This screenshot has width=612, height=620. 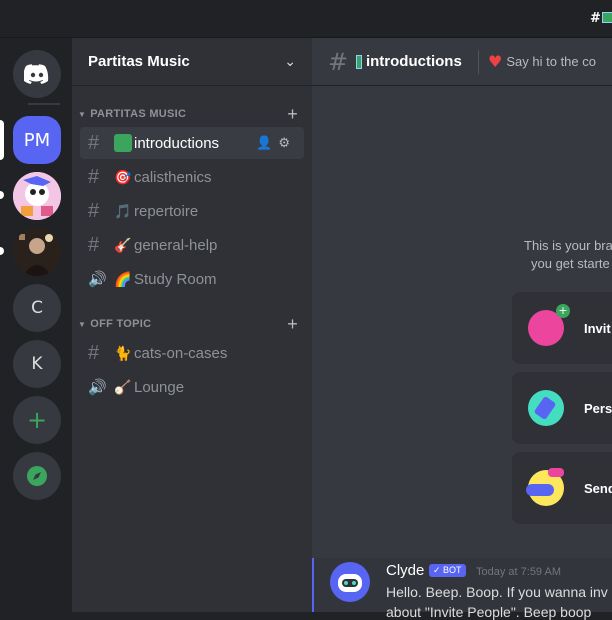 I want to click on server-avatar-photo, so click(x=37, y=252).